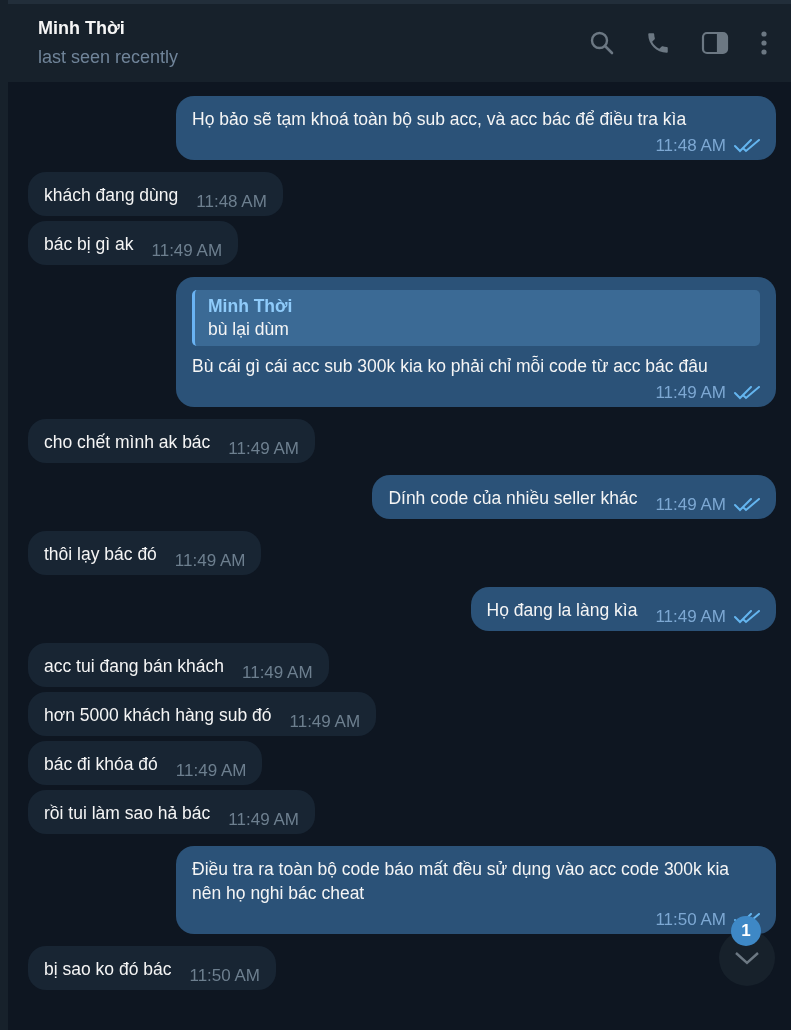  What do you see at coordinates (108, 57) in the screenshot?
I see `last-seen-status: last seen recently` at bounding box center [108, 57].